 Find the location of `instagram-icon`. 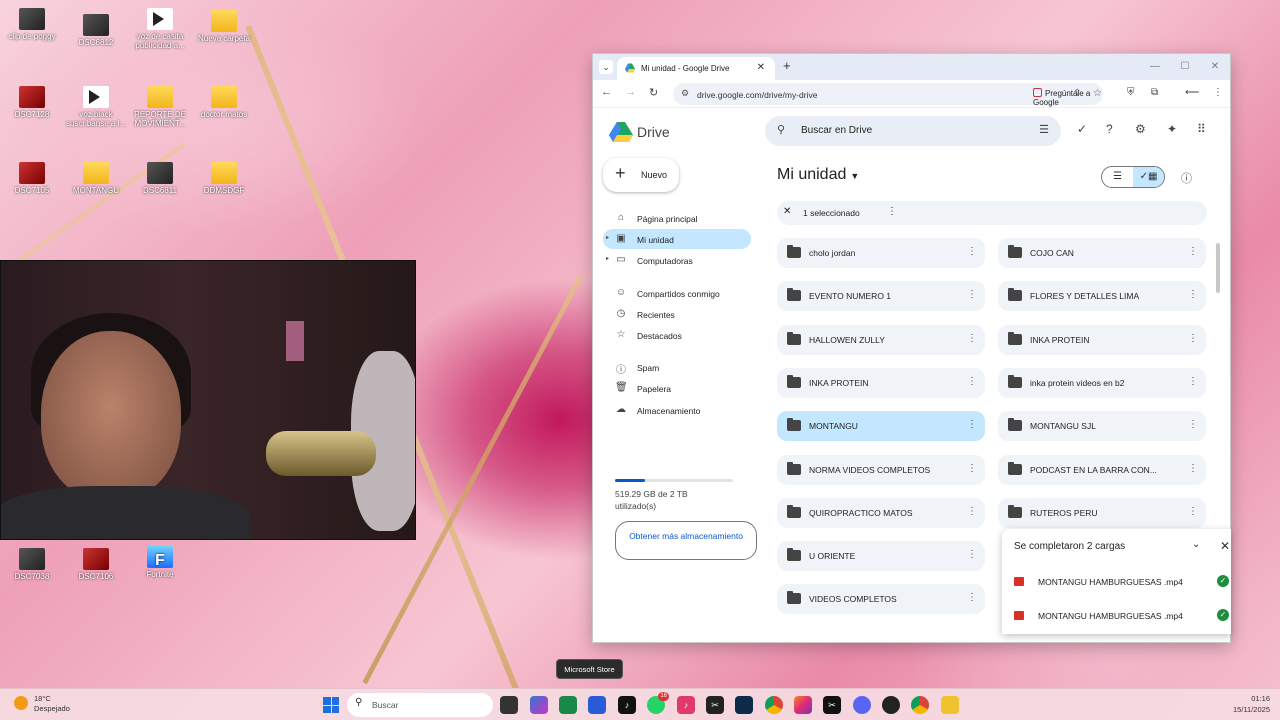

instagram-icon is located at coordinates (803, 705).